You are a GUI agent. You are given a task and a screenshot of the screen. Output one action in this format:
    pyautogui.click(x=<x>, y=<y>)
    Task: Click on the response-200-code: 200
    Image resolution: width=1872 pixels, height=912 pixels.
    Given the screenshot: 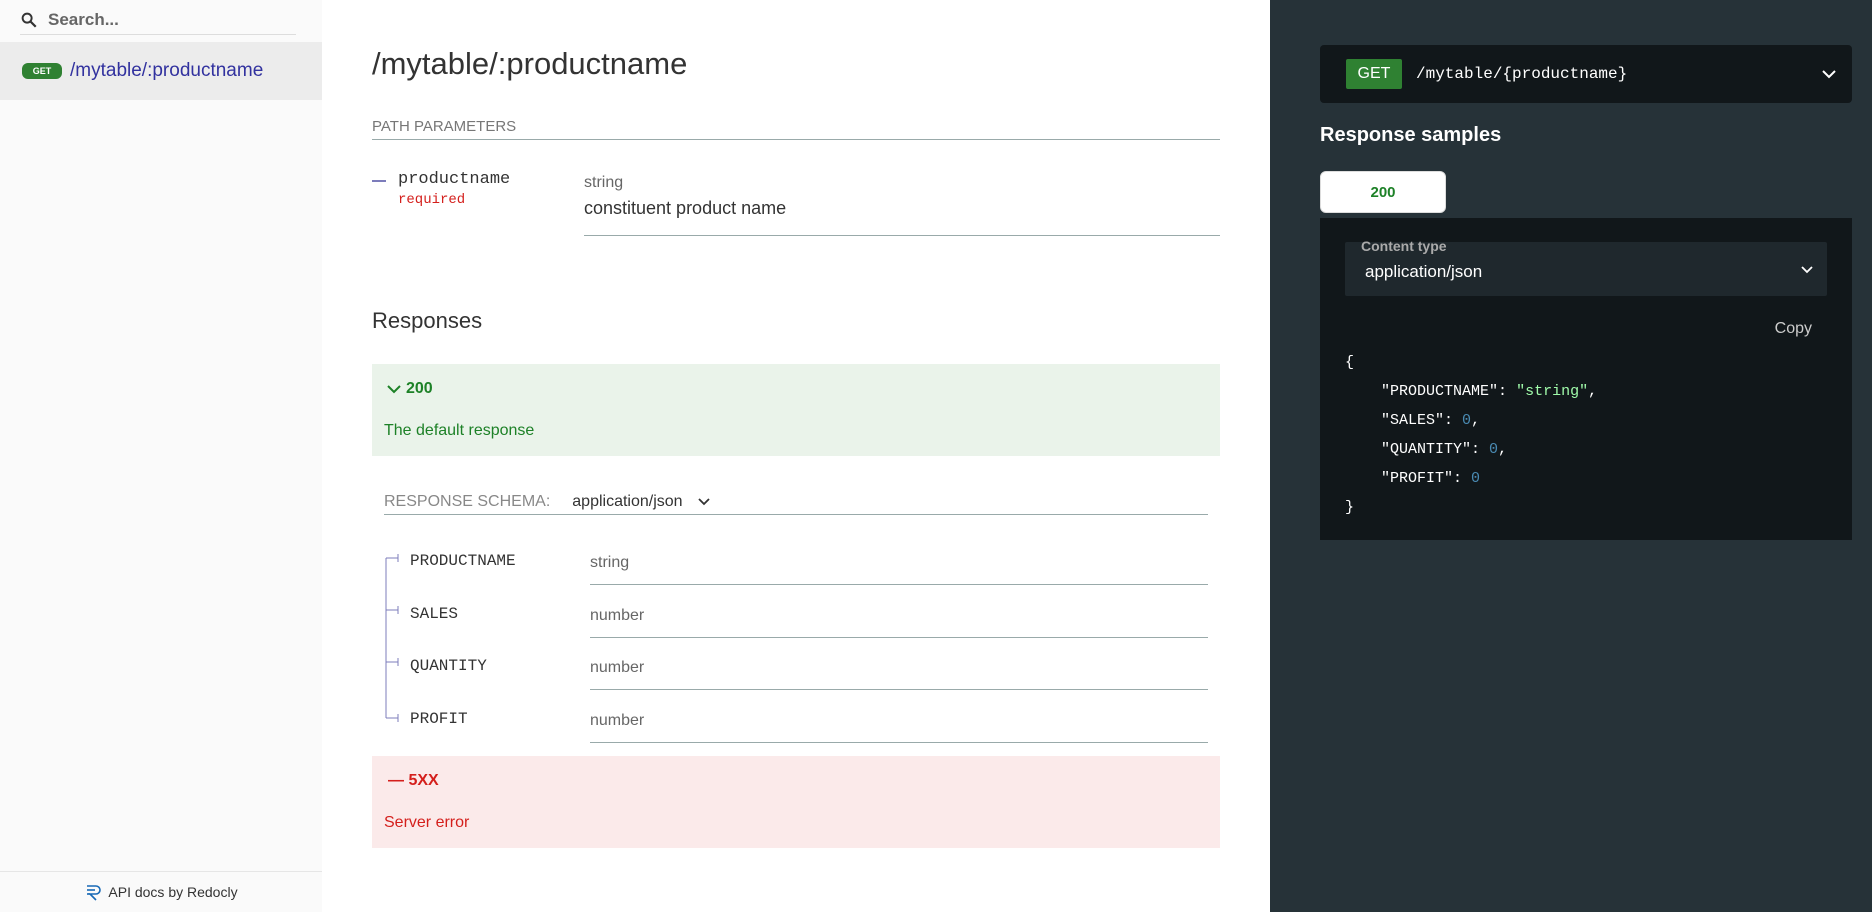 What is the action you would take?
    pyautogui.click(x=419, y=388)
    